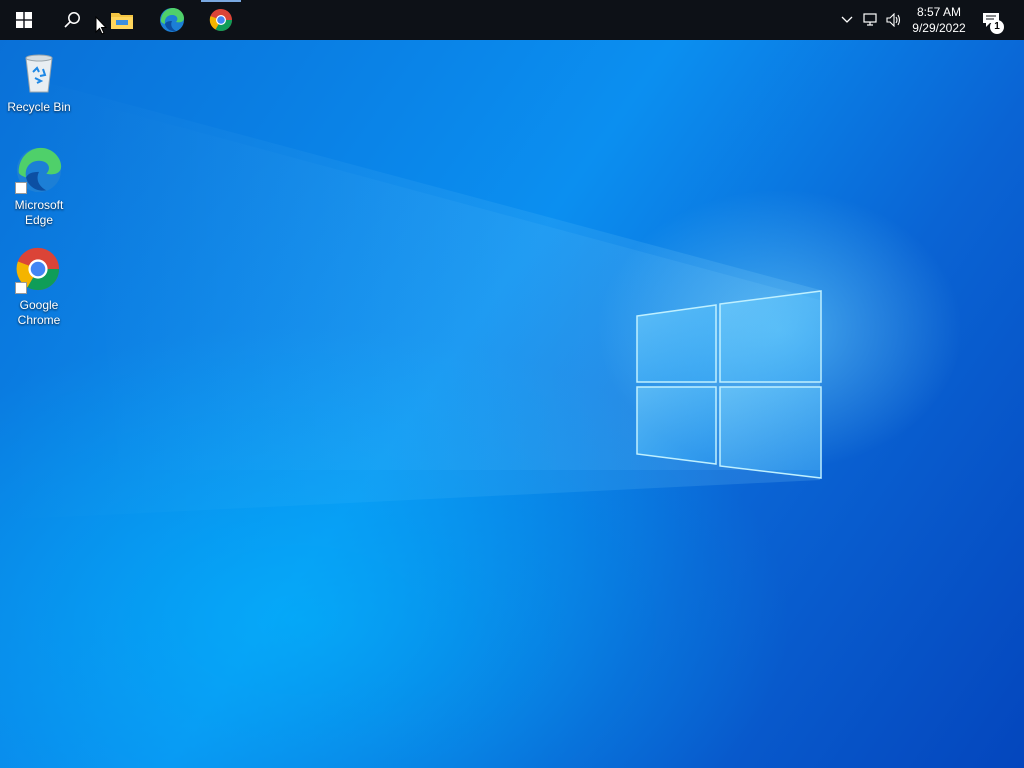 Image resolution: width=1024 pixels, height=768 pixels. I want to click on desktop-icon-microsoft-edge: Microsoft Edge, so click(39, 187).